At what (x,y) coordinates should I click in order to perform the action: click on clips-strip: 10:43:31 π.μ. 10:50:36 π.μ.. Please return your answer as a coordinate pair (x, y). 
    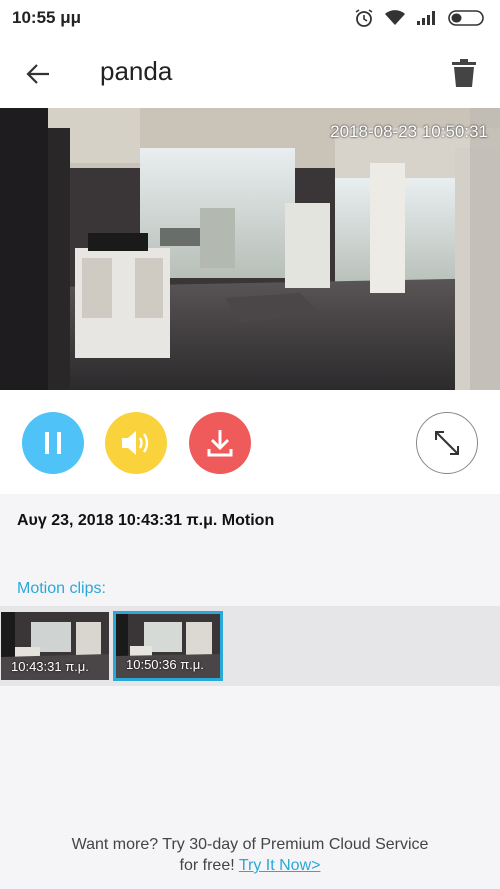
    Looking at the image, I should click on (250, 646).